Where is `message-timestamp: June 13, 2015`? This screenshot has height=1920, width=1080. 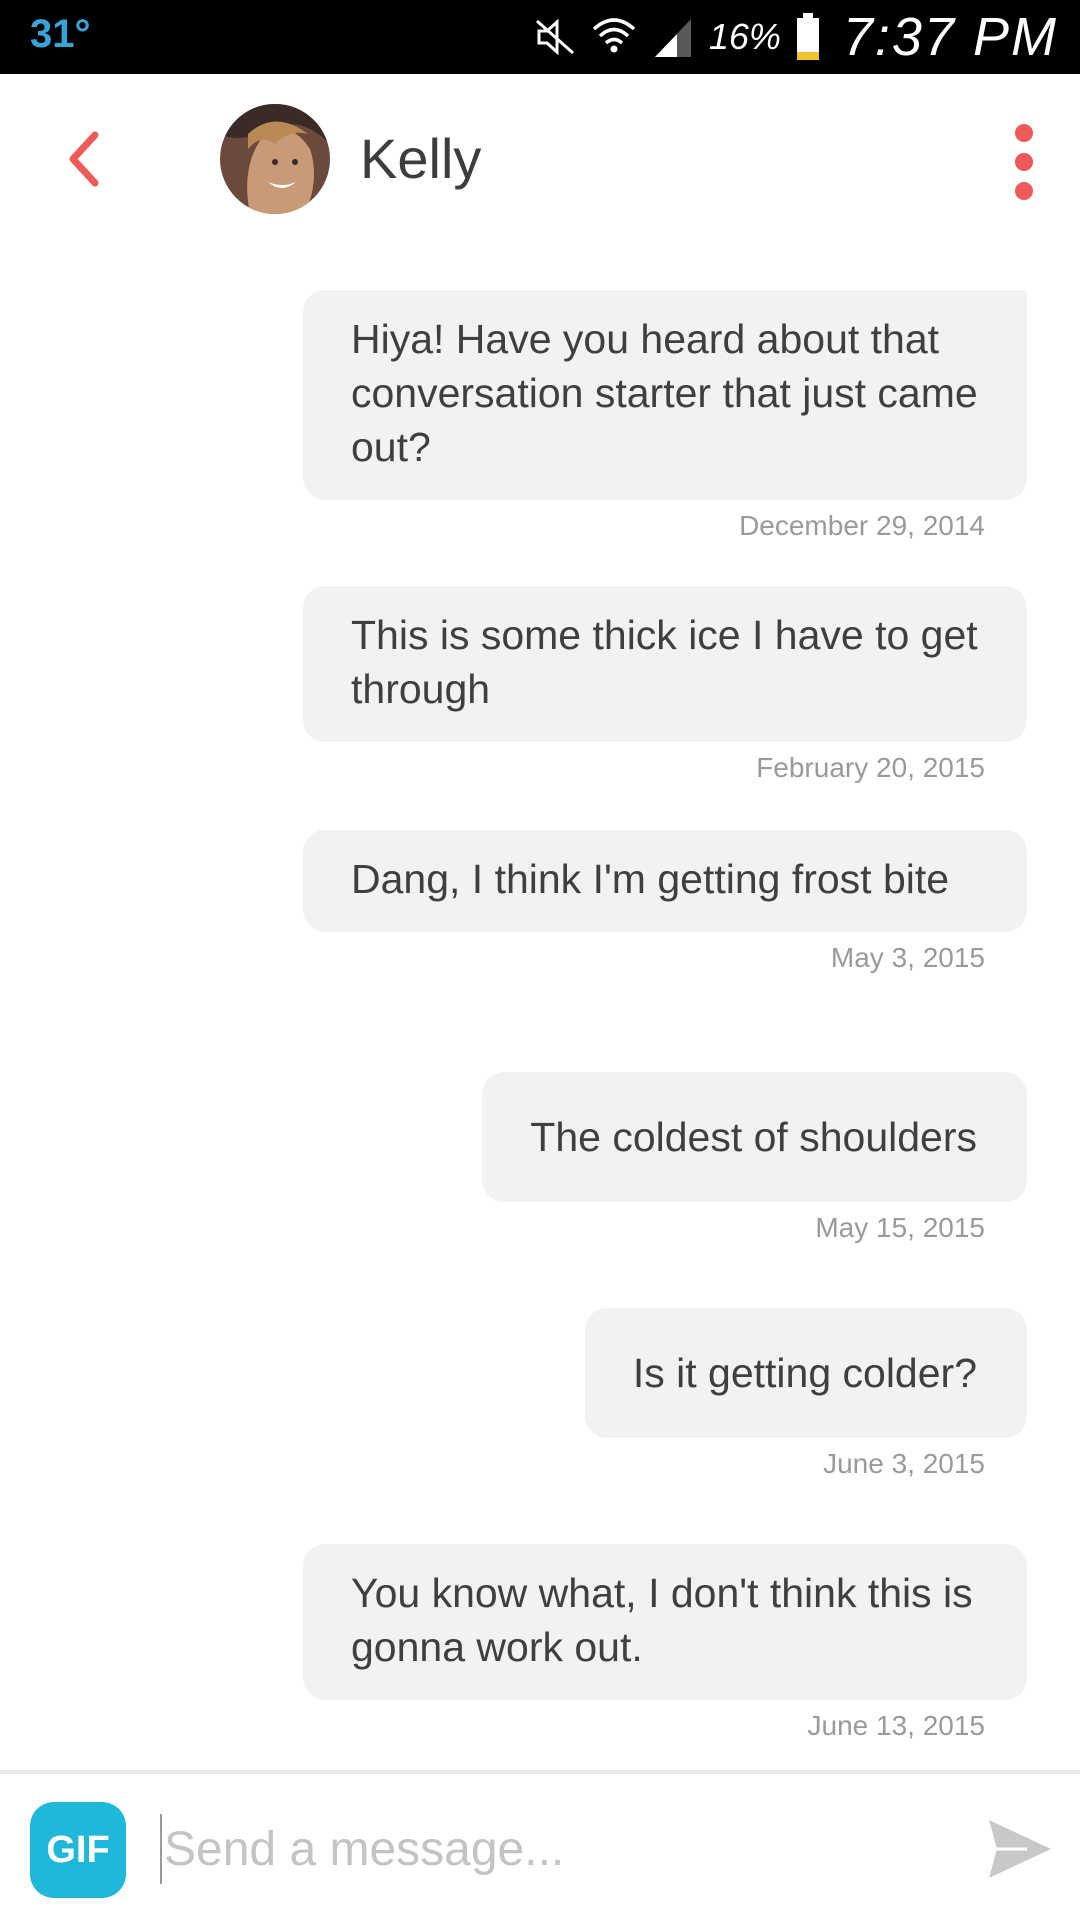 message-timestamp: June 13, 2015 is located at coordinates (896, 1725).